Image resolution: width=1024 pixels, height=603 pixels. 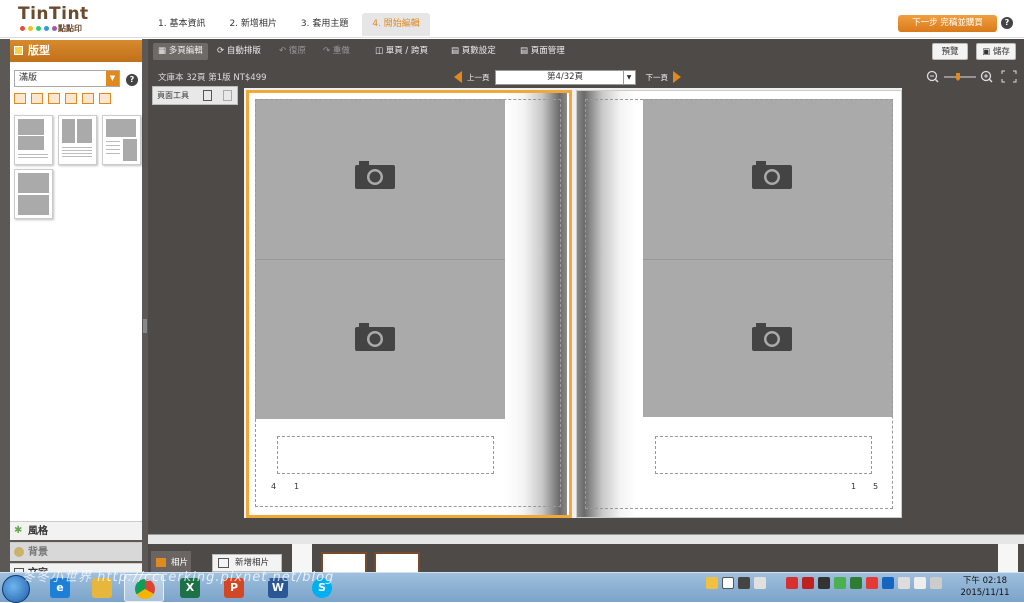 What do you see at coordinates (536, 304) in the screenshot?
I see `page-gutter-shadow` at bounding box center [536, 304].